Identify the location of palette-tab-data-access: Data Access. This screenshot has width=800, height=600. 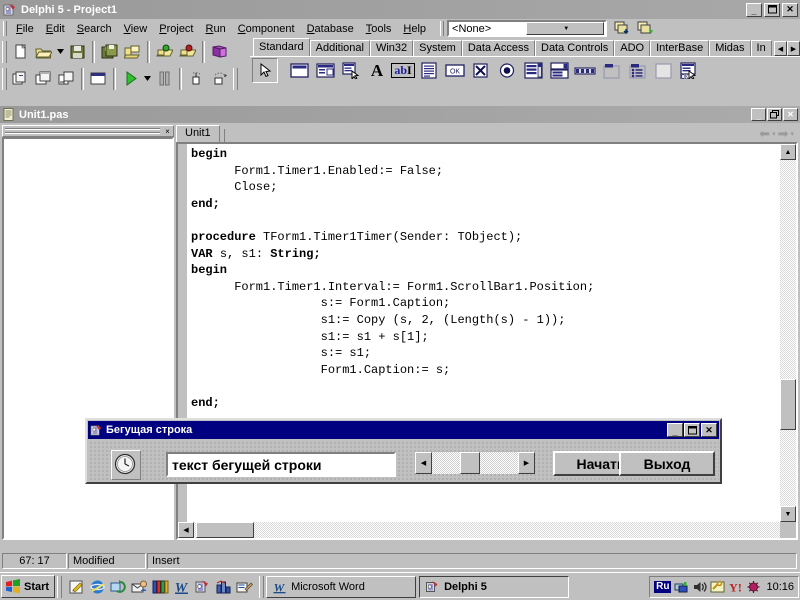
(498, 48).